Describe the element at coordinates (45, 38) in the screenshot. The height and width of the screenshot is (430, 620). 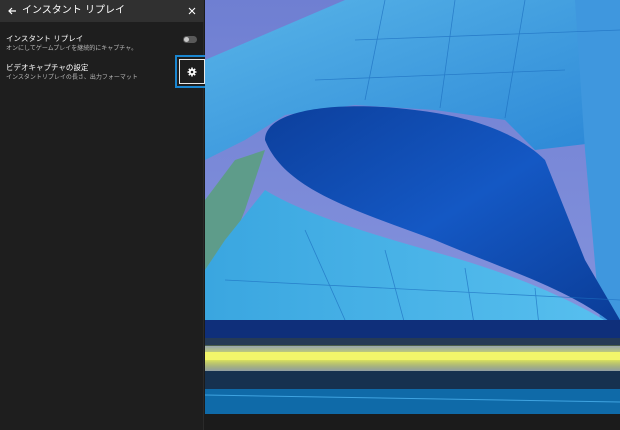
I see `instant-replay-label: インスタント リプレイ` at that location.